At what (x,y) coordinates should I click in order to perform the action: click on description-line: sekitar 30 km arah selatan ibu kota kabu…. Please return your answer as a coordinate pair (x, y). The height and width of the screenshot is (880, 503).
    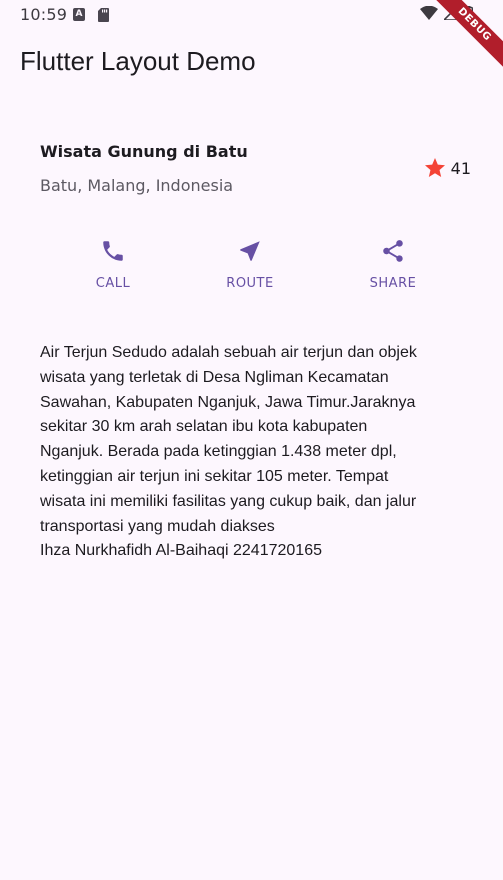
    Looking at the image, I should click on (204, 427).